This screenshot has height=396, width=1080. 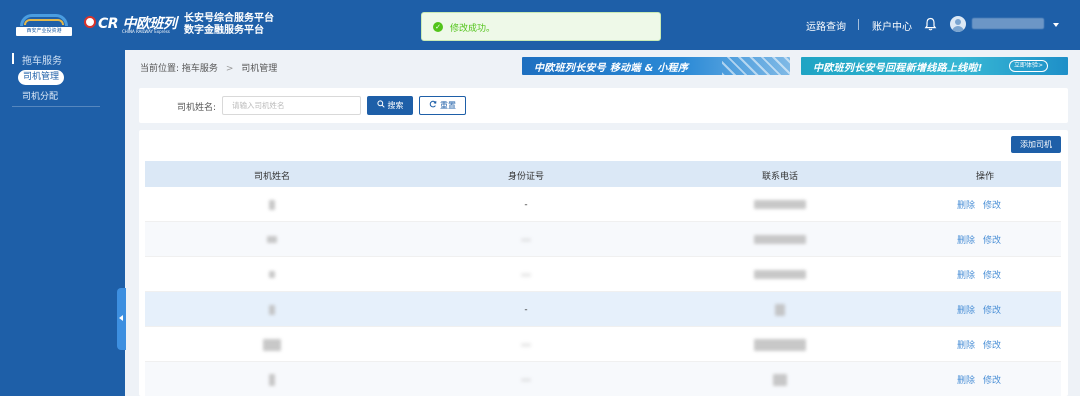 What do you see at coordinates (130, 25) in the screenshot?
I see `china-railway-express-logo: CR 中欧班列 CHINA RAILWAY Express` at bounding box center [130, 25].